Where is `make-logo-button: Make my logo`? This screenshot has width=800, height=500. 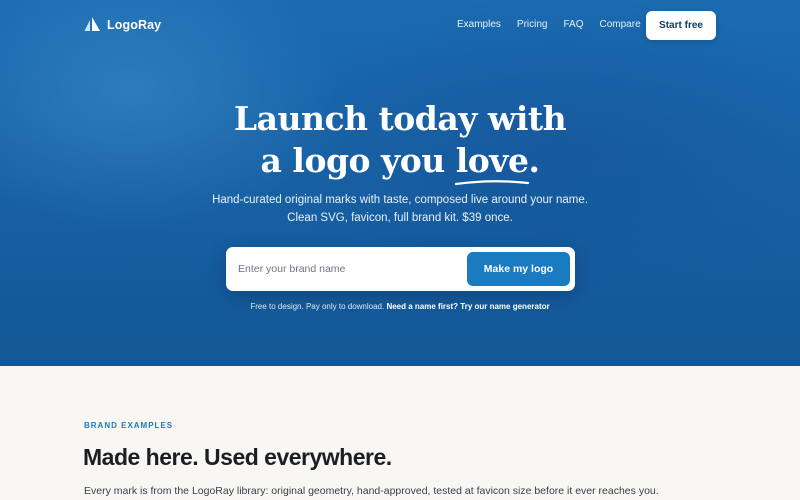 make-logo-button: Make my logo is located at coordinates (518, 269).